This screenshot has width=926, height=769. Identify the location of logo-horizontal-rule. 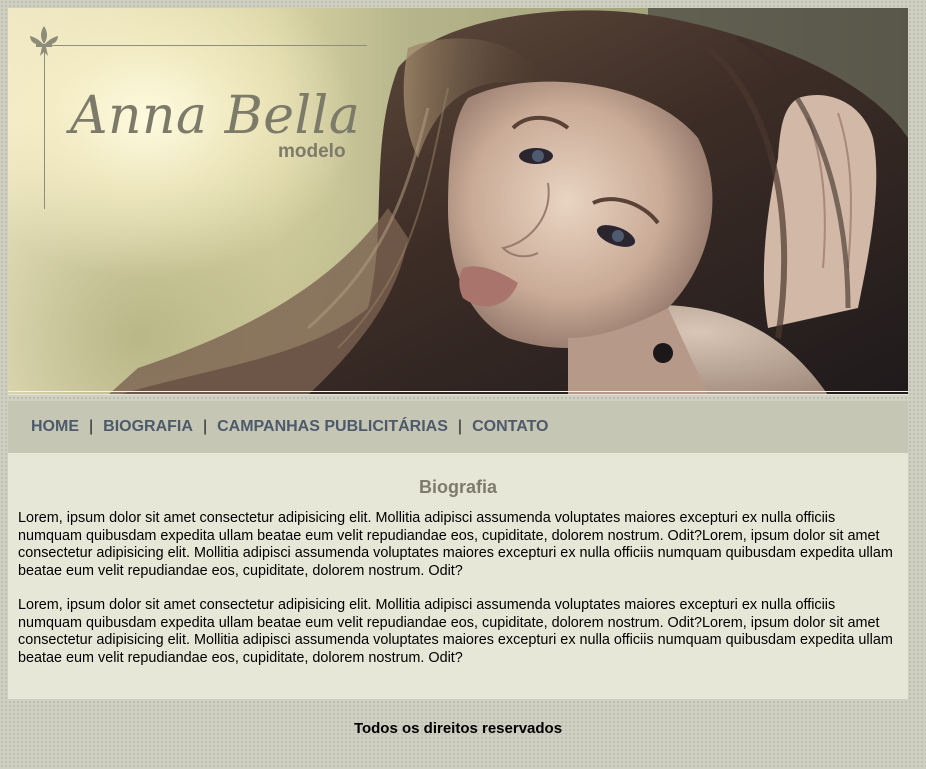
(205, 45).